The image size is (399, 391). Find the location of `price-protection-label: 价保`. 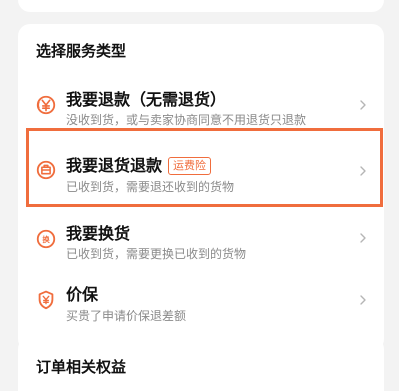

price-protection-label: 价保 is located at coordinates (82, 294).